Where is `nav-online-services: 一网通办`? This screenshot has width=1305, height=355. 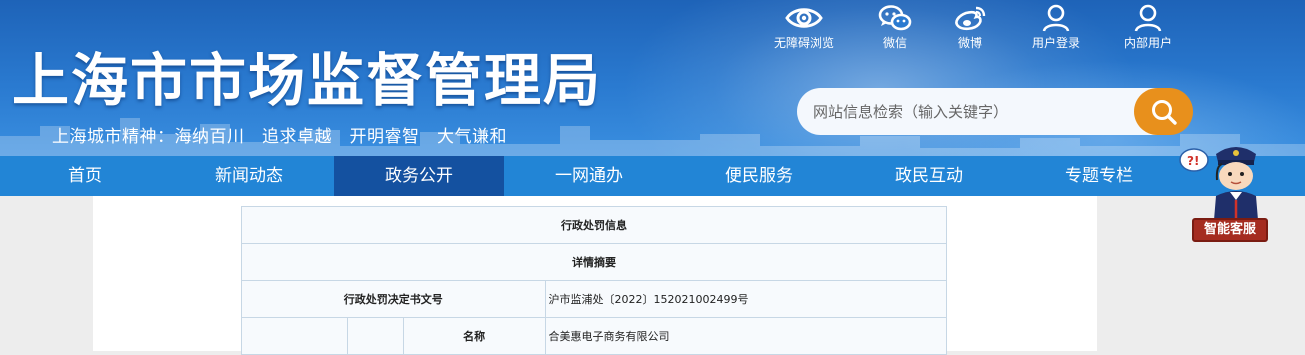
nav-online-services: 一网通办 is located at coordinates (589, 176).